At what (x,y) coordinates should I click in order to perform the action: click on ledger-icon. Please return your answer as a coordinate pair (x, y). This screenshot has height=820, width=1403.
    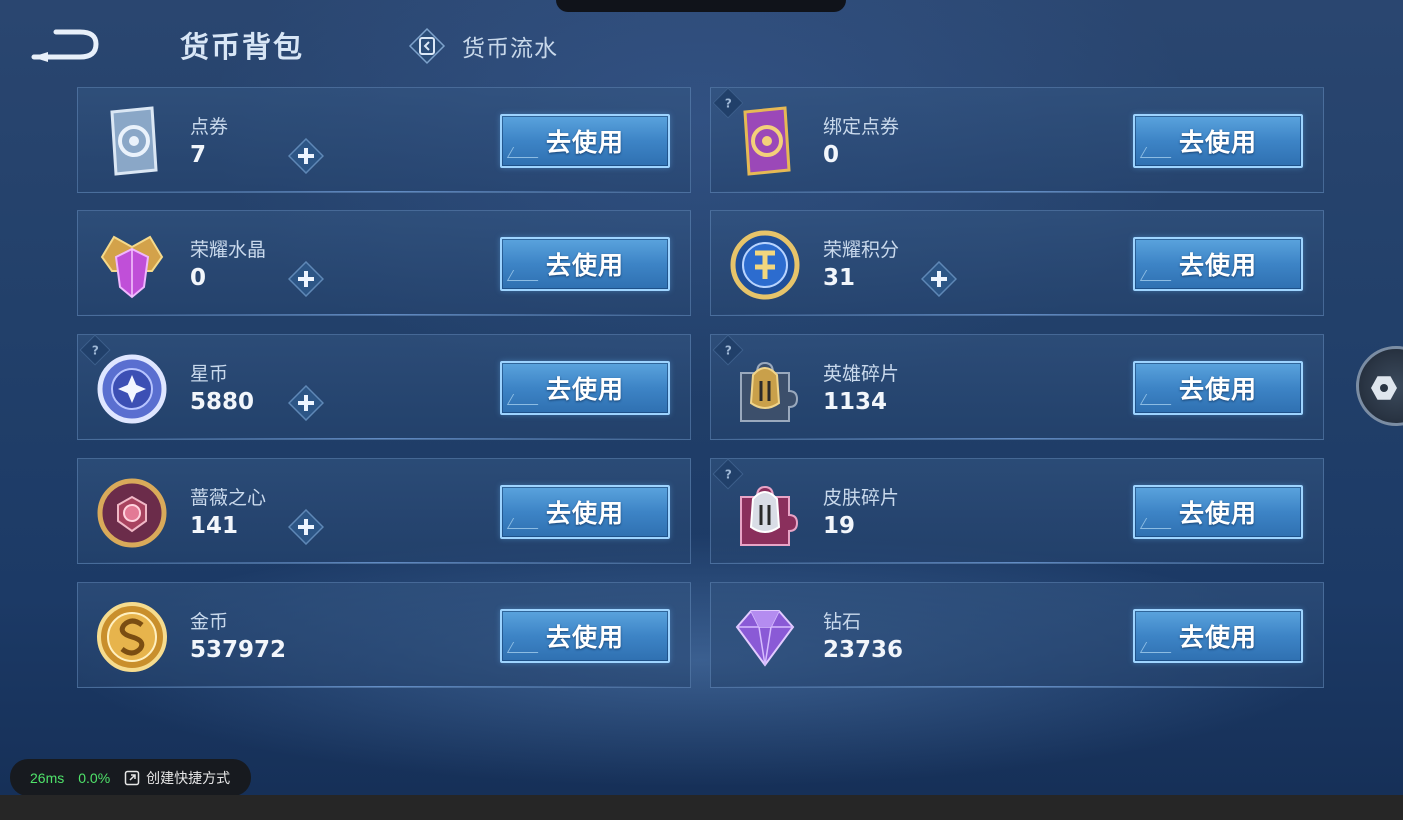
    Looking at the image, I should click on (427, 46).